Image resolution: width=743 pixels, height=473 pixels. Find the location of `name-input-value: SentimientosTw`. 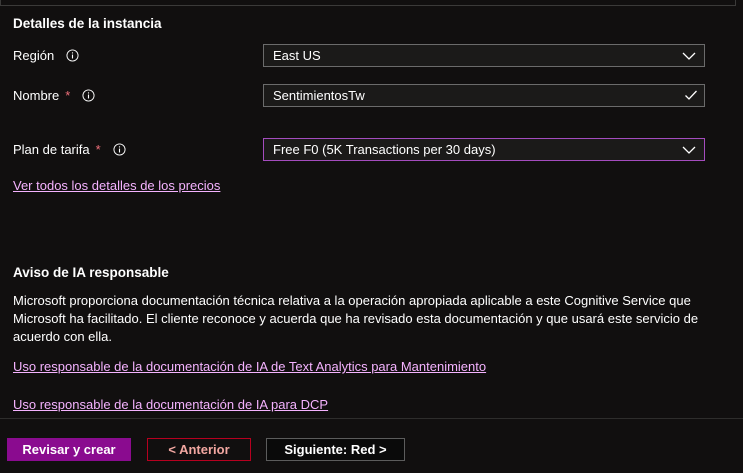

name-input-value: SentimientosTw is located at coordinates (319, 95).